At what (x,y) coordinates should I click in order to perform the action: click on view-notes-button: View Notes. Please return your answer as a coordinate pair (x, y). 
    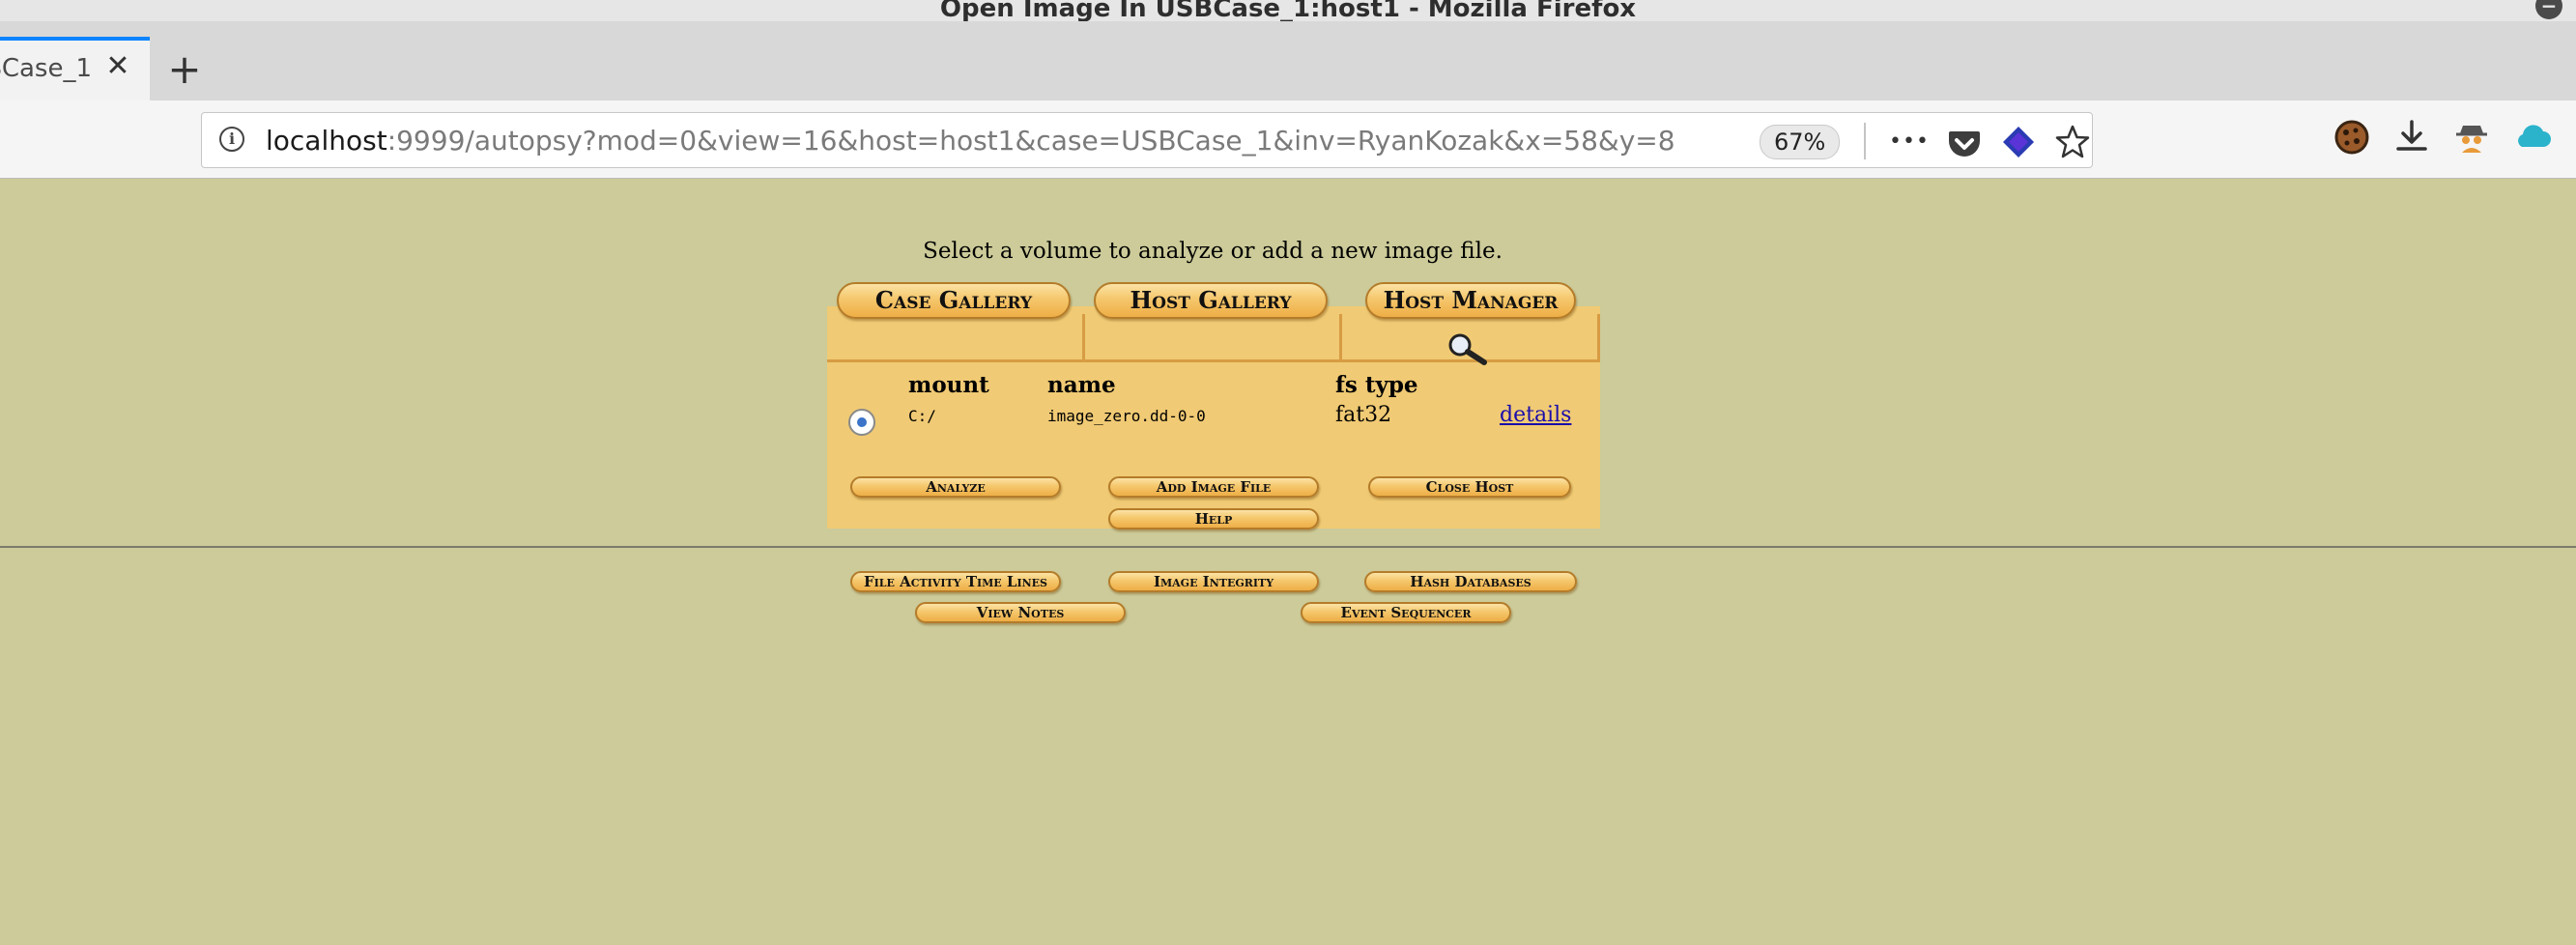
    Looking at the image, I should click on (1021, 612).